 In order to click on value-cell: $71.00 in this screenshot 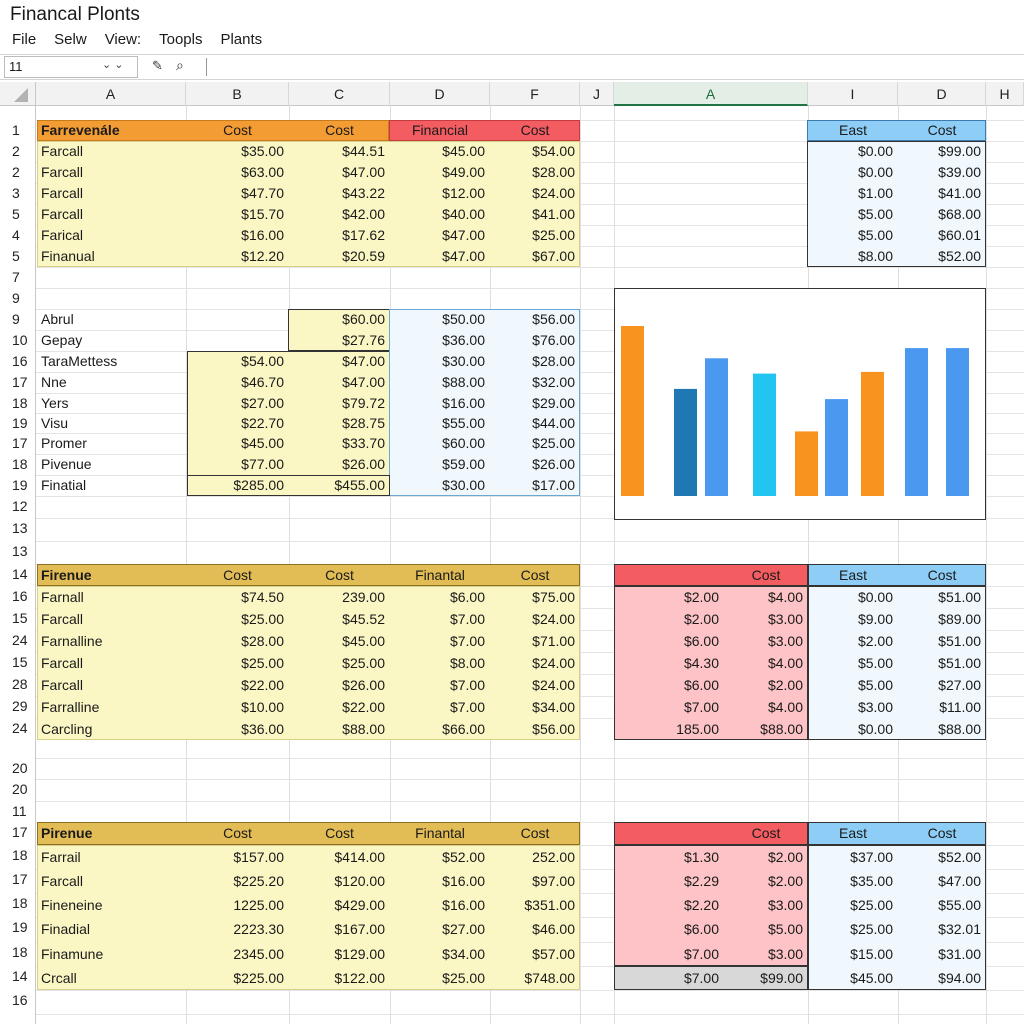, I will do `click(535, 641)`.